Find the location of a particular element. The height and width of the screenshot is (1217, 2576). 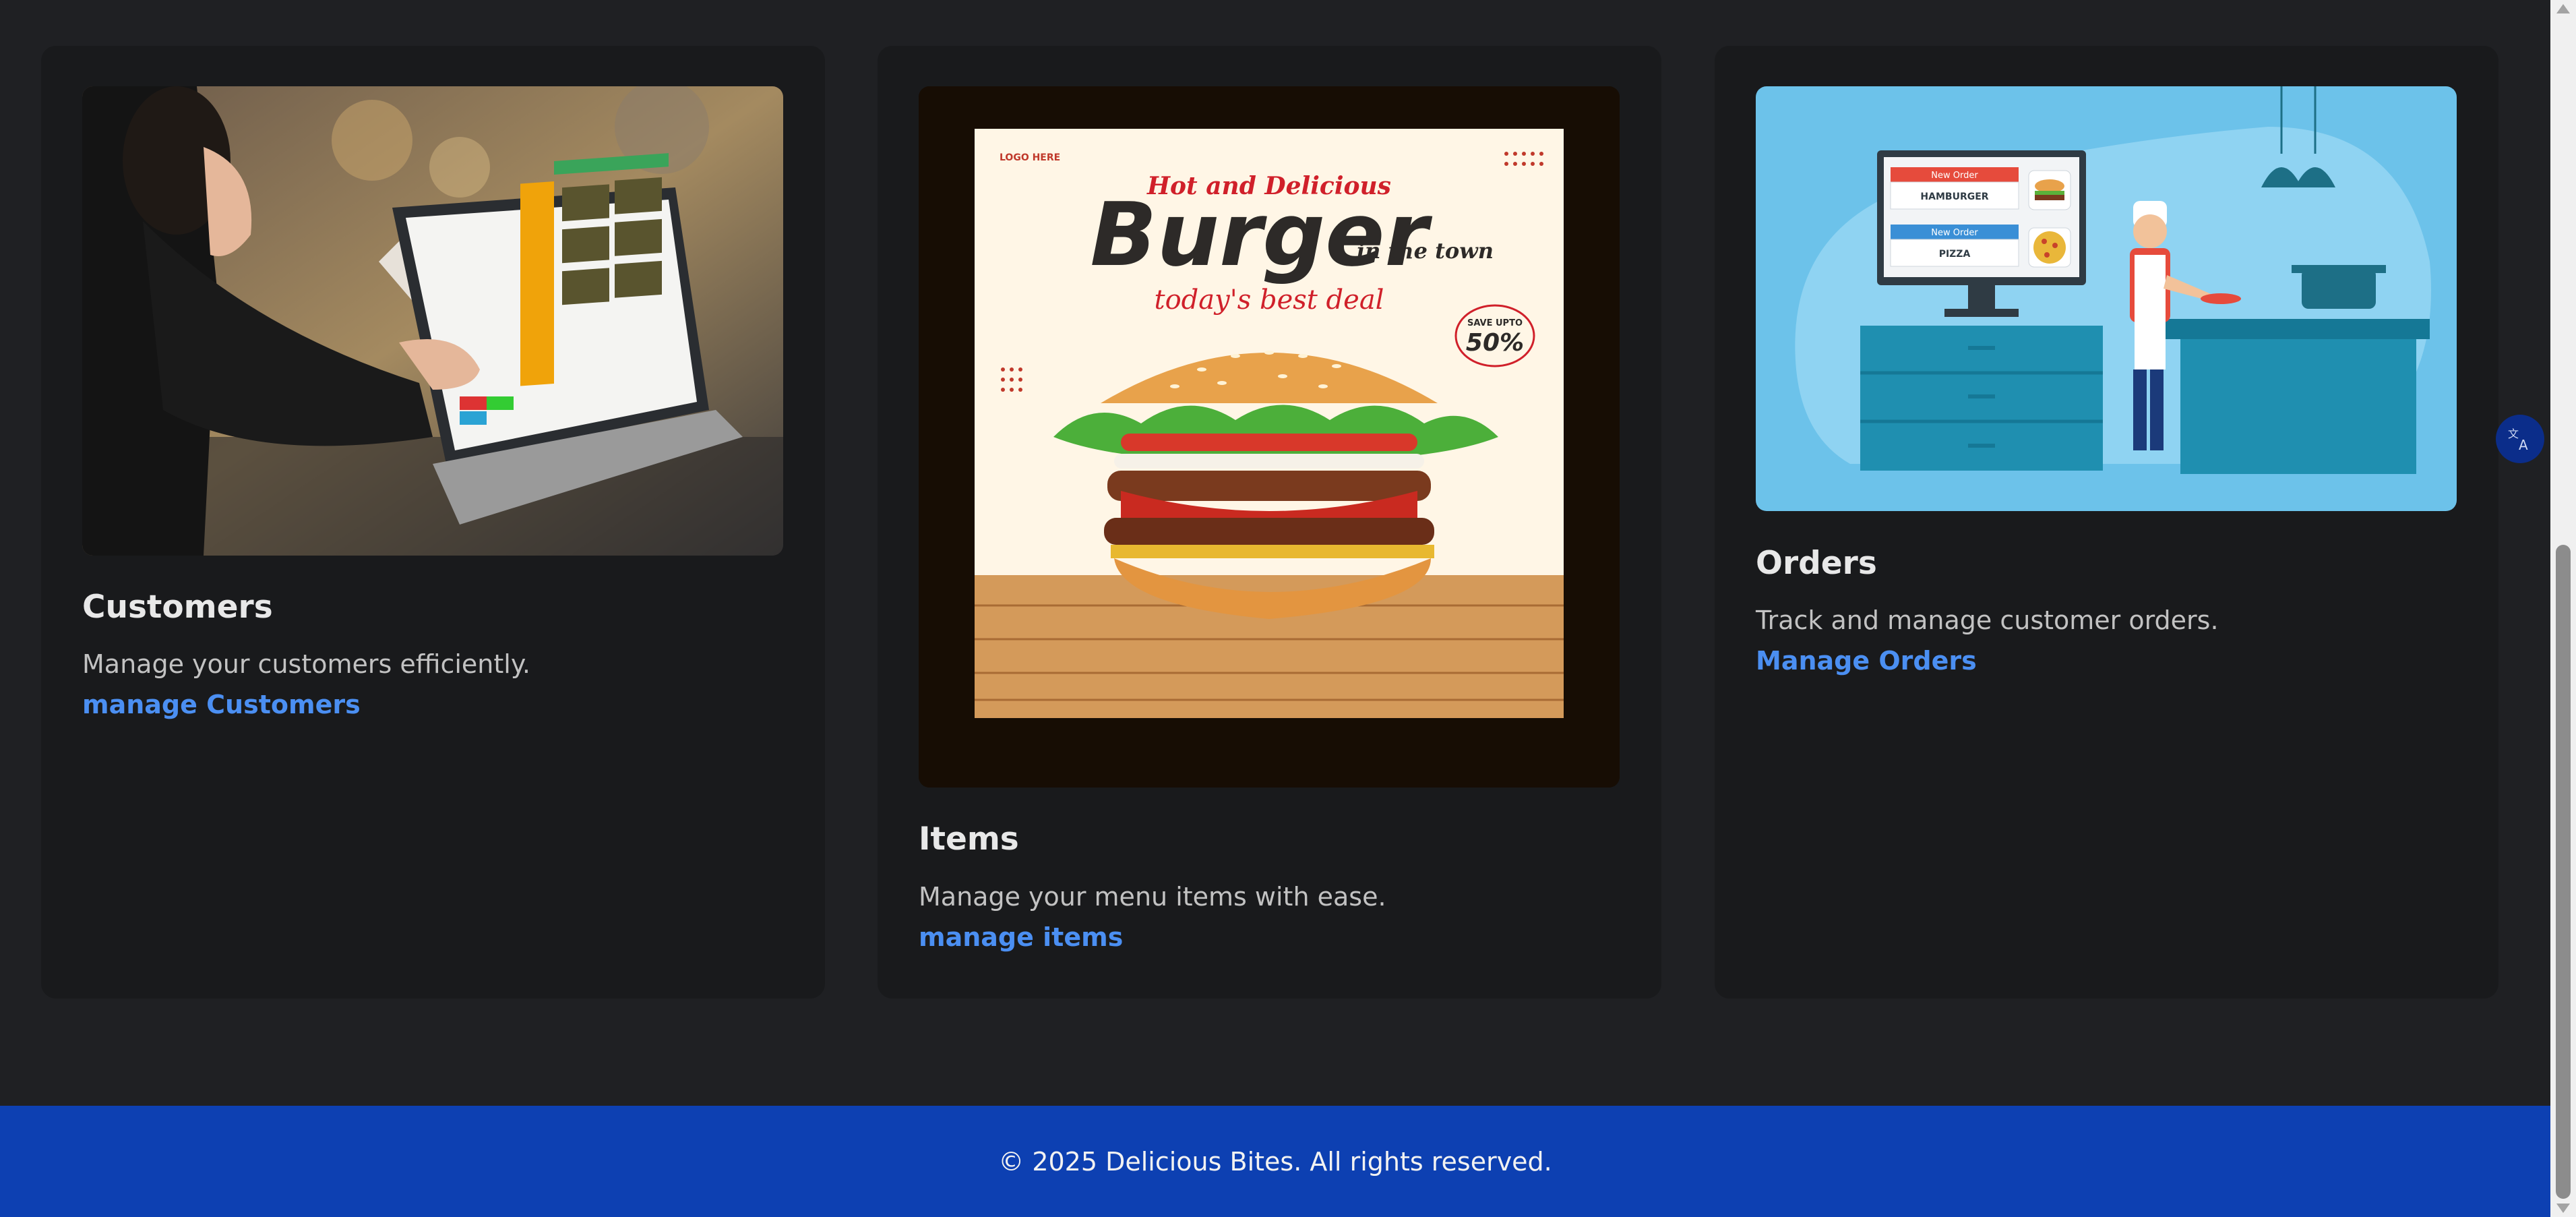

poster-badge-top: SAVE UPTO is located at coordinates (1495, 323).